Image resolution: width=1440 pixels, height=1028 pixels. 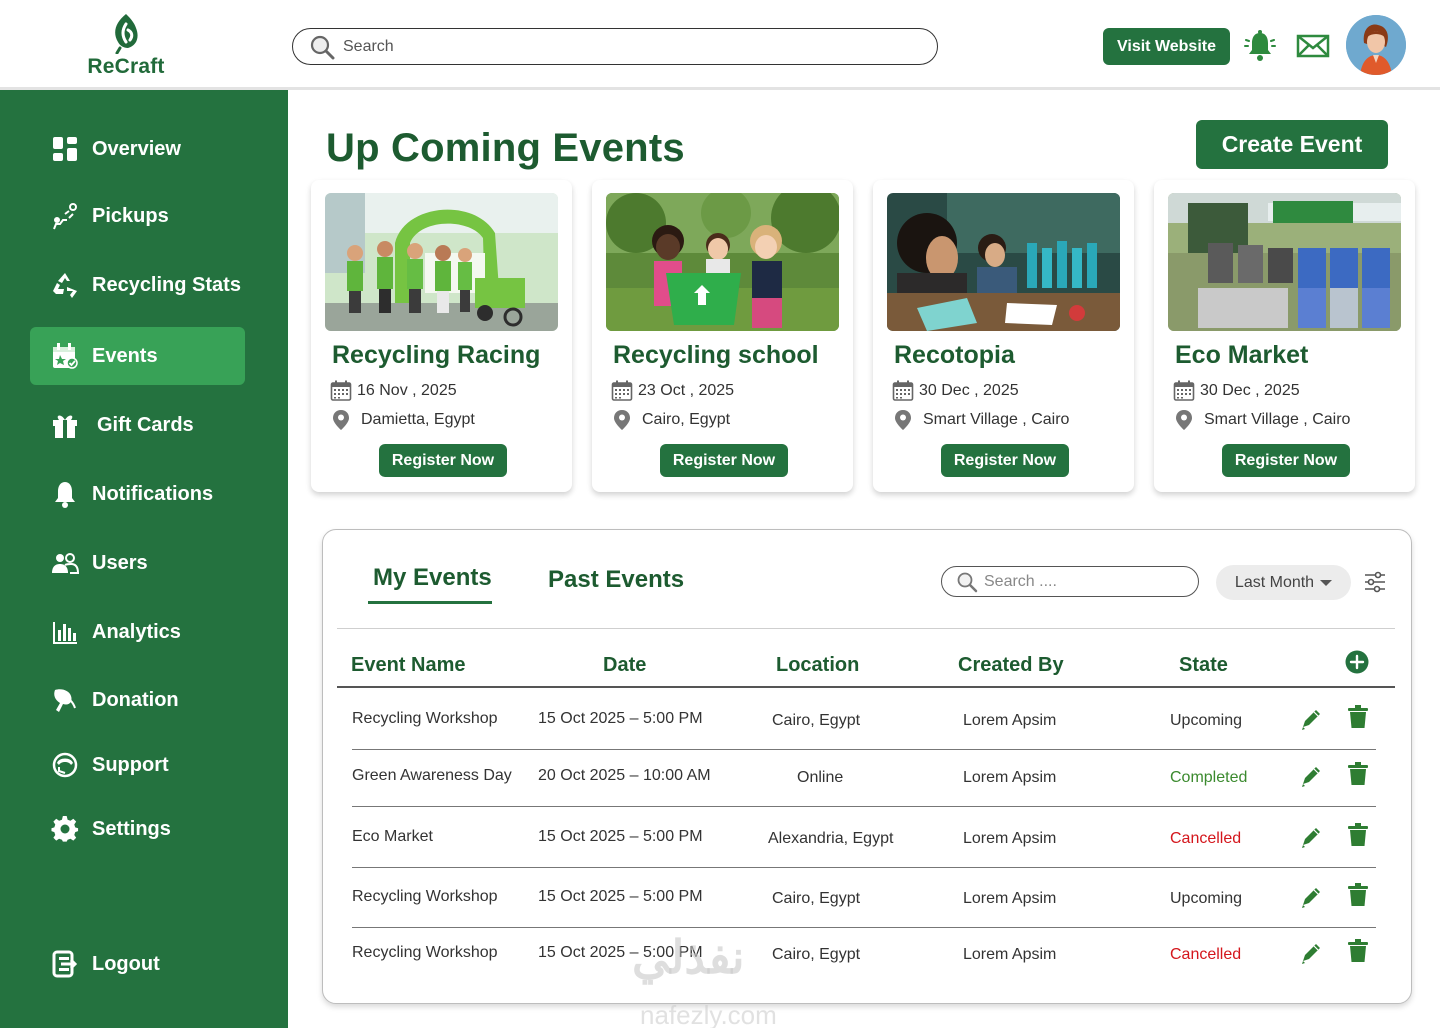 I want to click on sidebar-item-donation: Donation, so click(x=137, y=700).